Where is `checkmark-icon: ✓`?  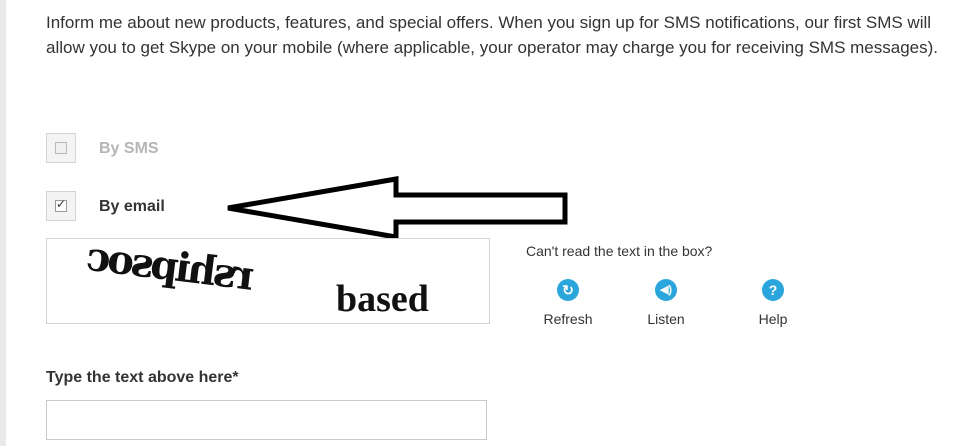
checkmark-icon: ✓ is located at coordinates (61, 204).